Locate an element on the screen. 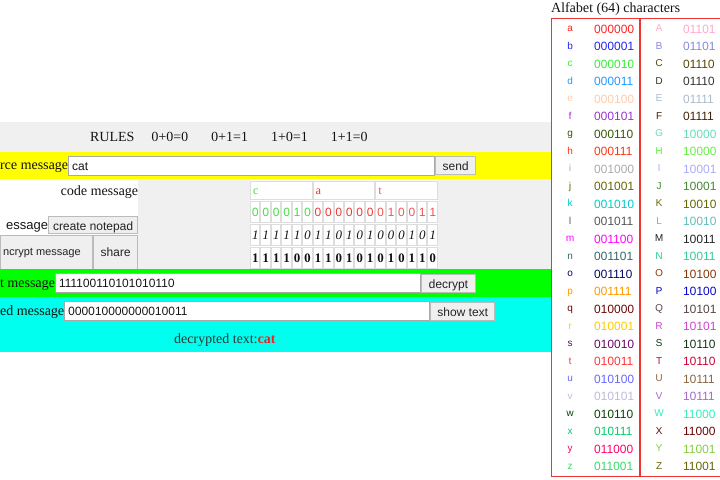  alphabet-letter: D is located at coordinates (659, 81).